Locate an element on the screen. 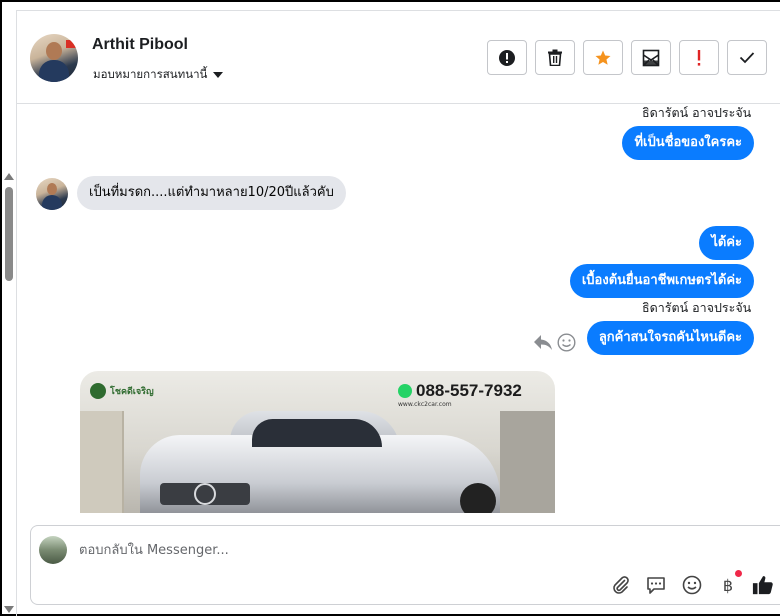 This screenshot has height=616, width=780. saved-replies-icon is located at coordinates (656, 585).